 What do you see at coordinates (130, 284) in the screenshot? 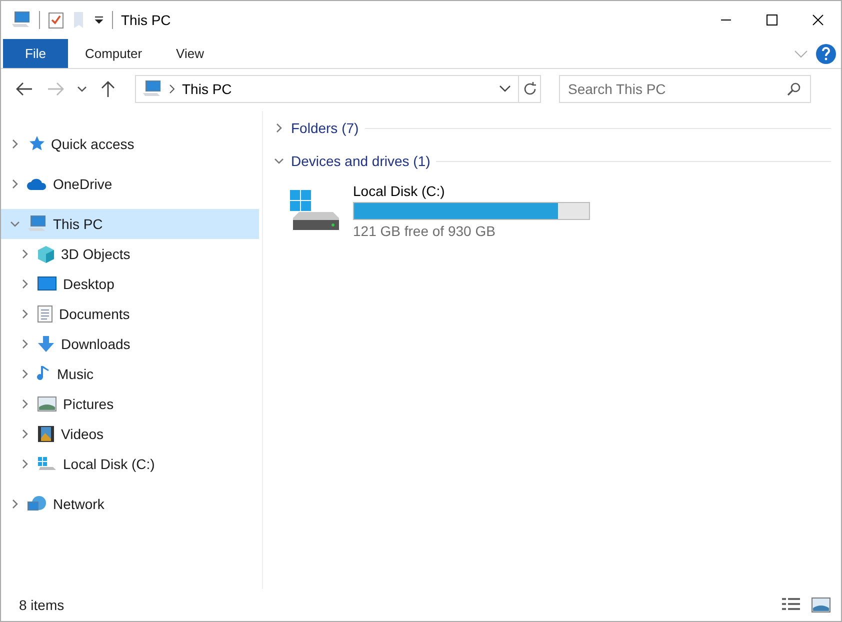
I see `tree-item: Desktop` at bounding box center [130, 284].